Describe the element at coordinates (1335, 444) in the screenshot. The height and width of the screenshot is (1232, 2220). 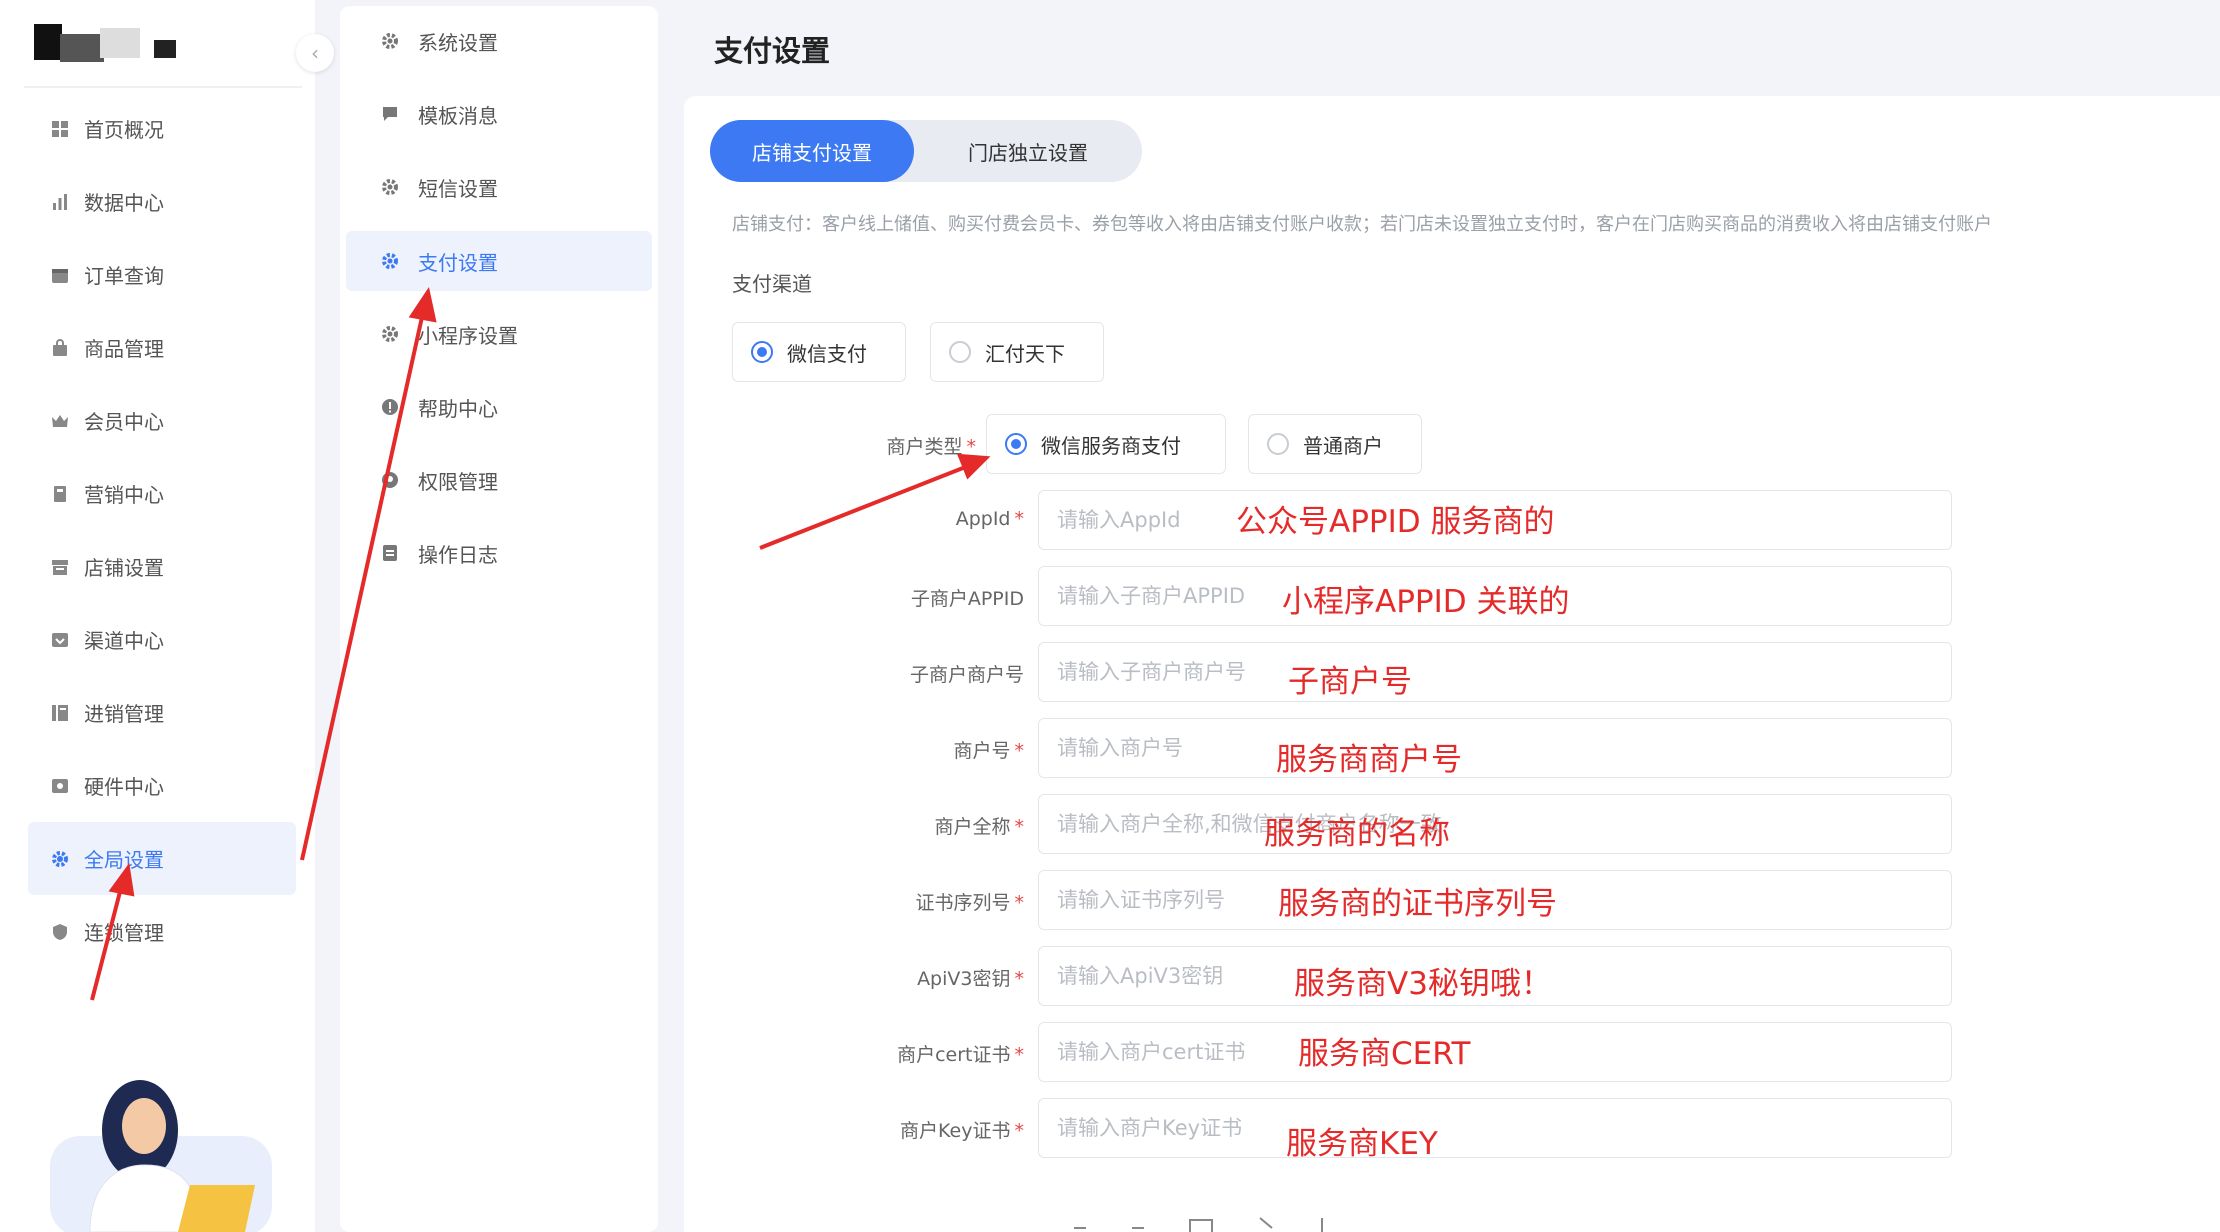
I see `merchant-type-option-normal: 普通商户` at that location.